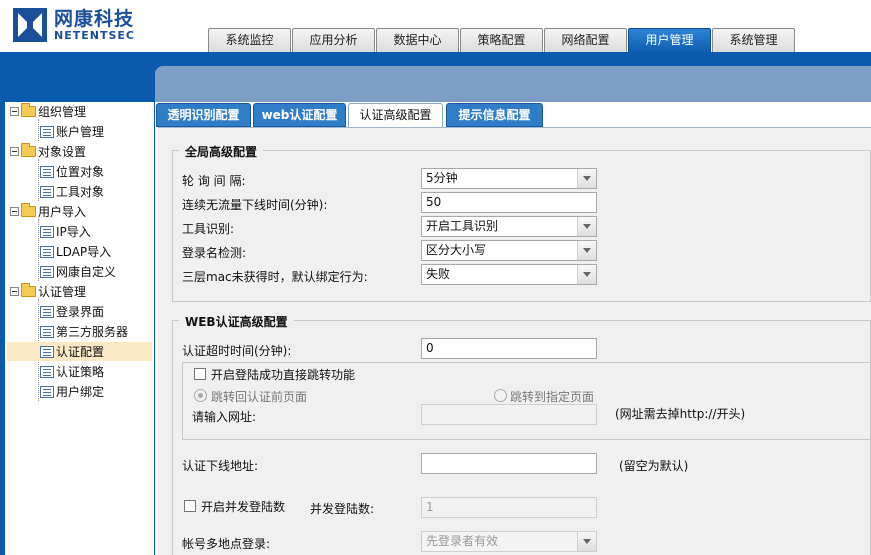  I want to click on sidebar-item-custom-import: 网康自定义, so click(78, 271).